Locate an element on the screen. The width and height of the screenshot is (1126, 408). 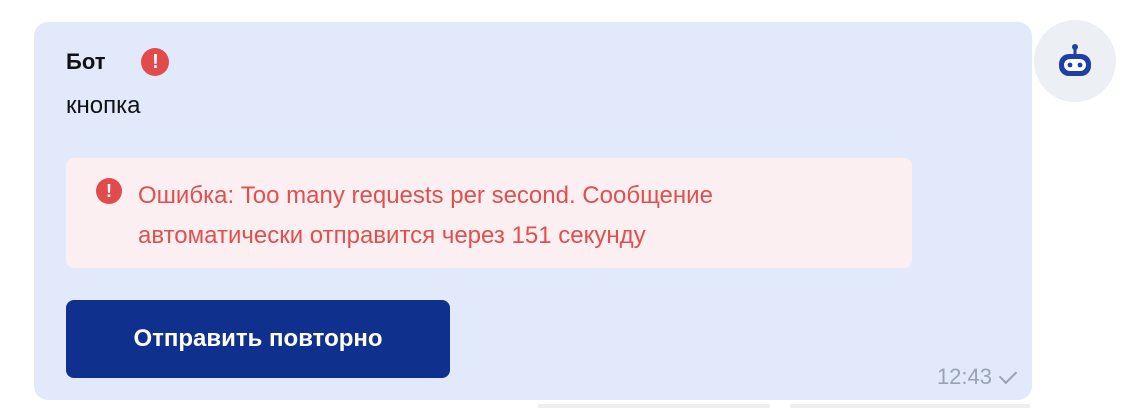
message-time: 12:43 is located at coordinates (964, 376).